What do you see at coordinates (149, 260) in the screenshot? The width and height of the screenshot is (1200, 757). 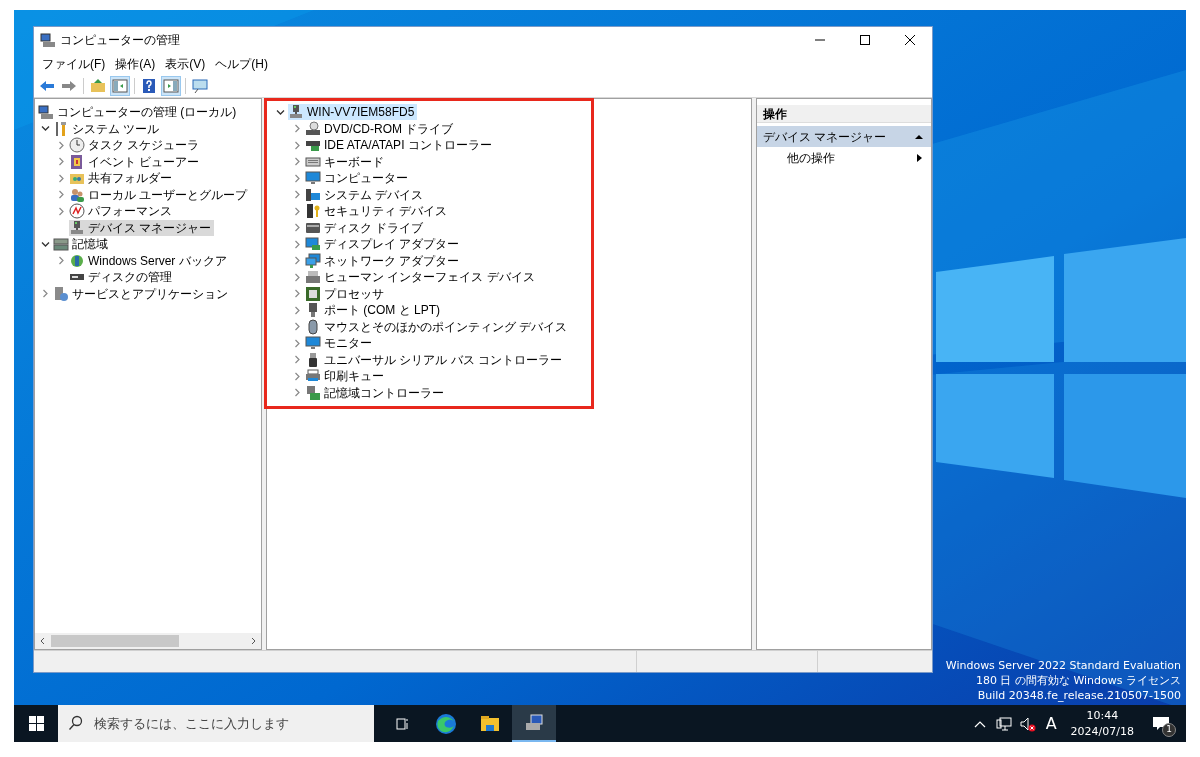 I see `tree-item: Windows Server バックア` at bounding box center [149, 260].